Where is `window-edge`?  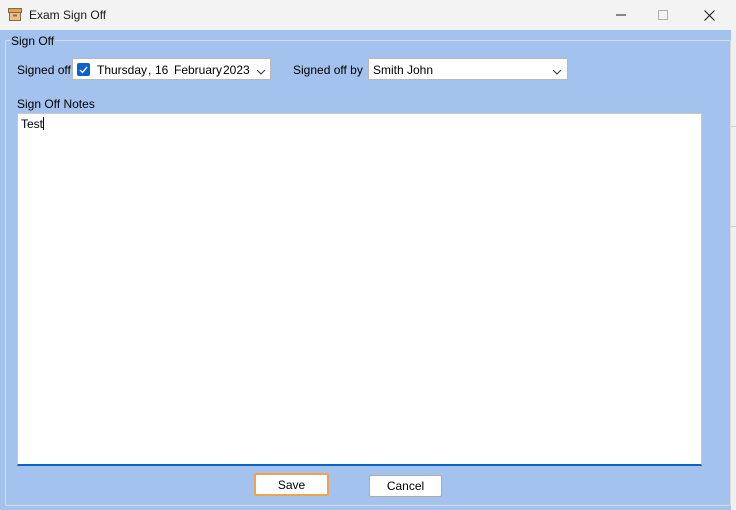
window-edge is located at coordinates (733, 270).